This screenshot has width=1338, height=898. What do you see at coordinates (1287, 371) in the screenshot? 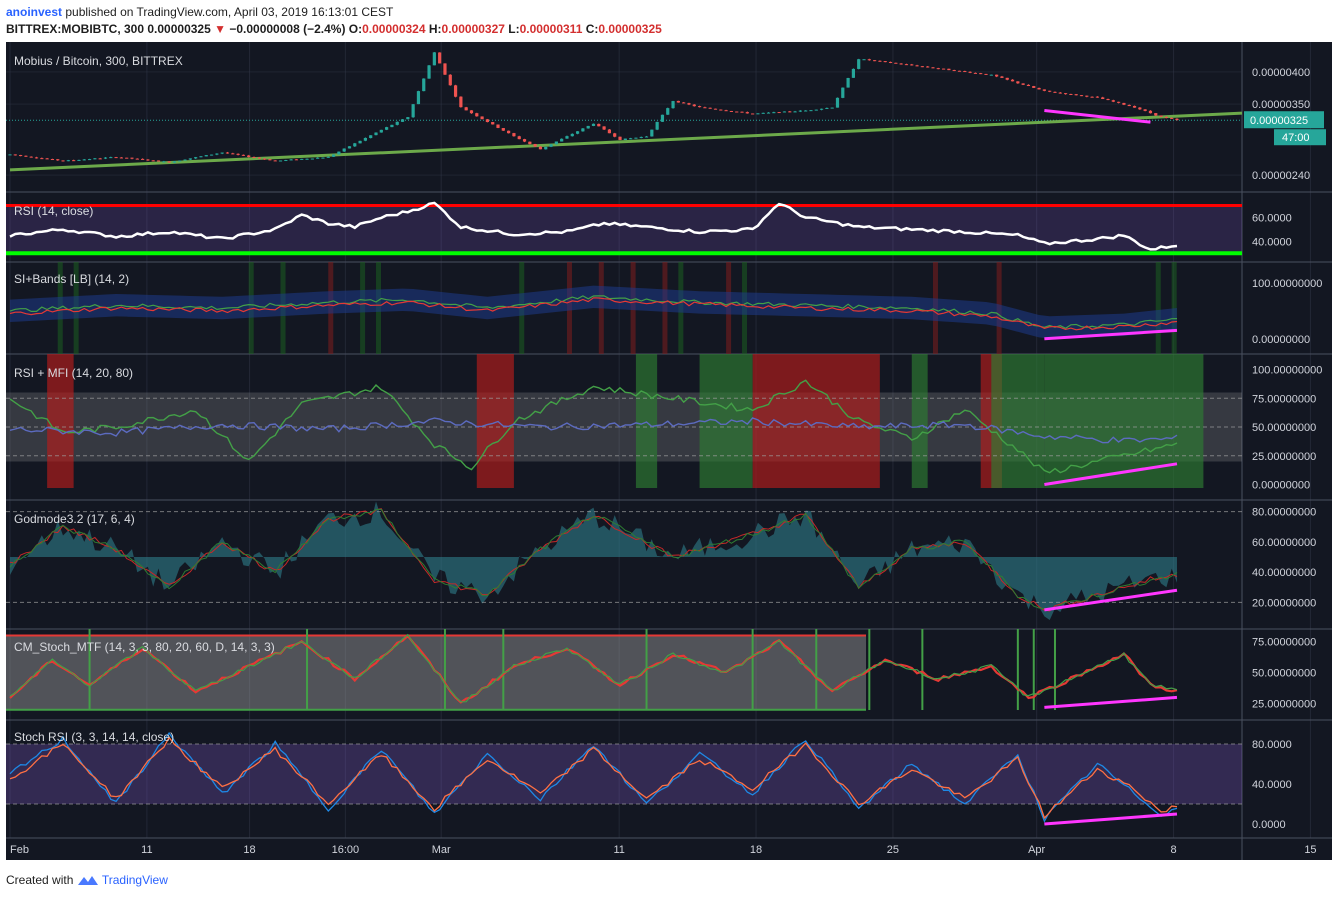
I see `mfi-tick-label: 100.00000000` at bounding box center [1287, 371].